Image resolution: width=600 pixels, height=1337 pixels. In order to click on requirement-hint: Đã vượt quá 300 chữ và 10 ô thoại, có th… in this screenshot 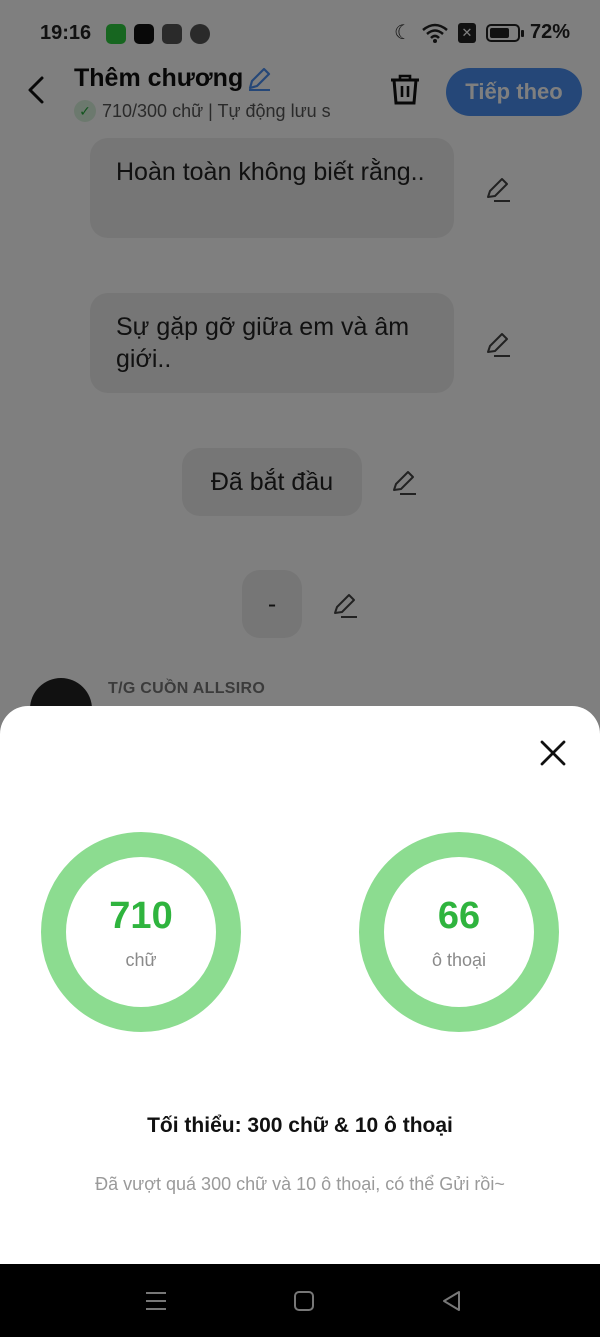, I will do `click(300, 1184)`.